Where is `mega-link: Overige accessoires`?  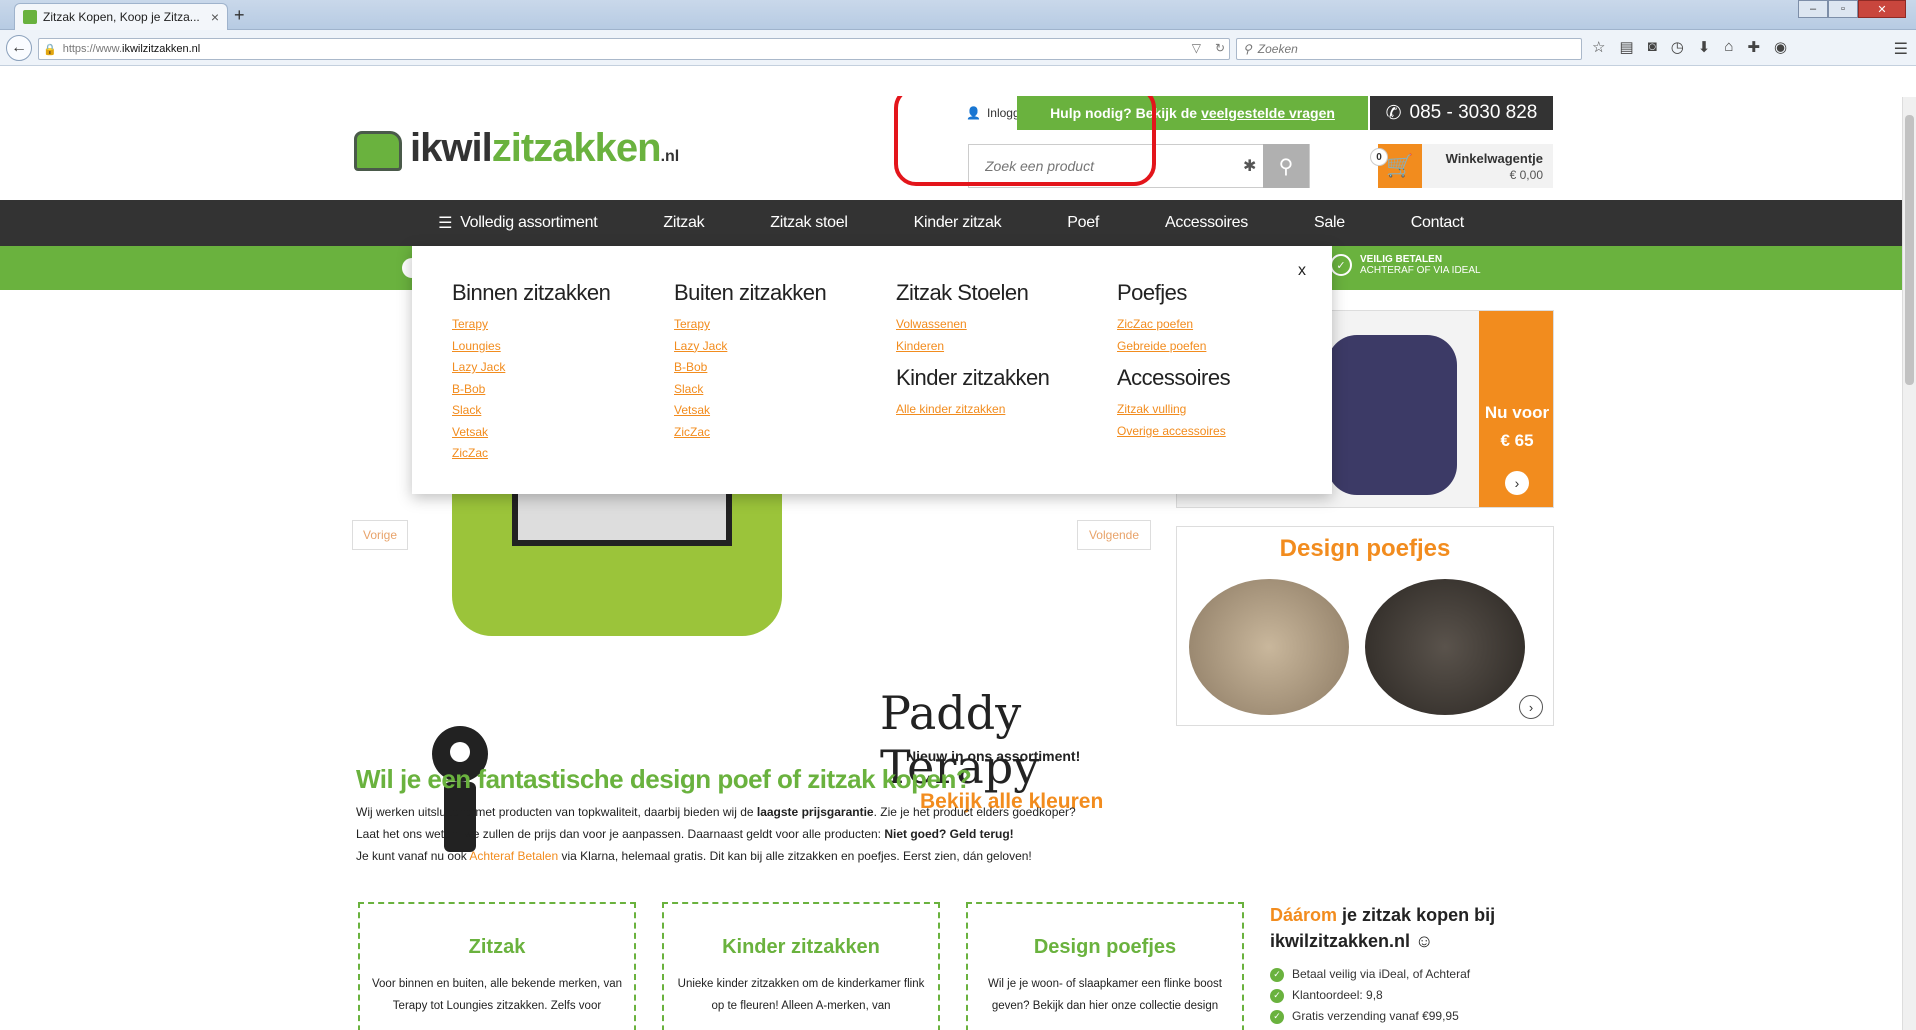 mega-link: Overige accessoires is located at coordinates (1217, 432).